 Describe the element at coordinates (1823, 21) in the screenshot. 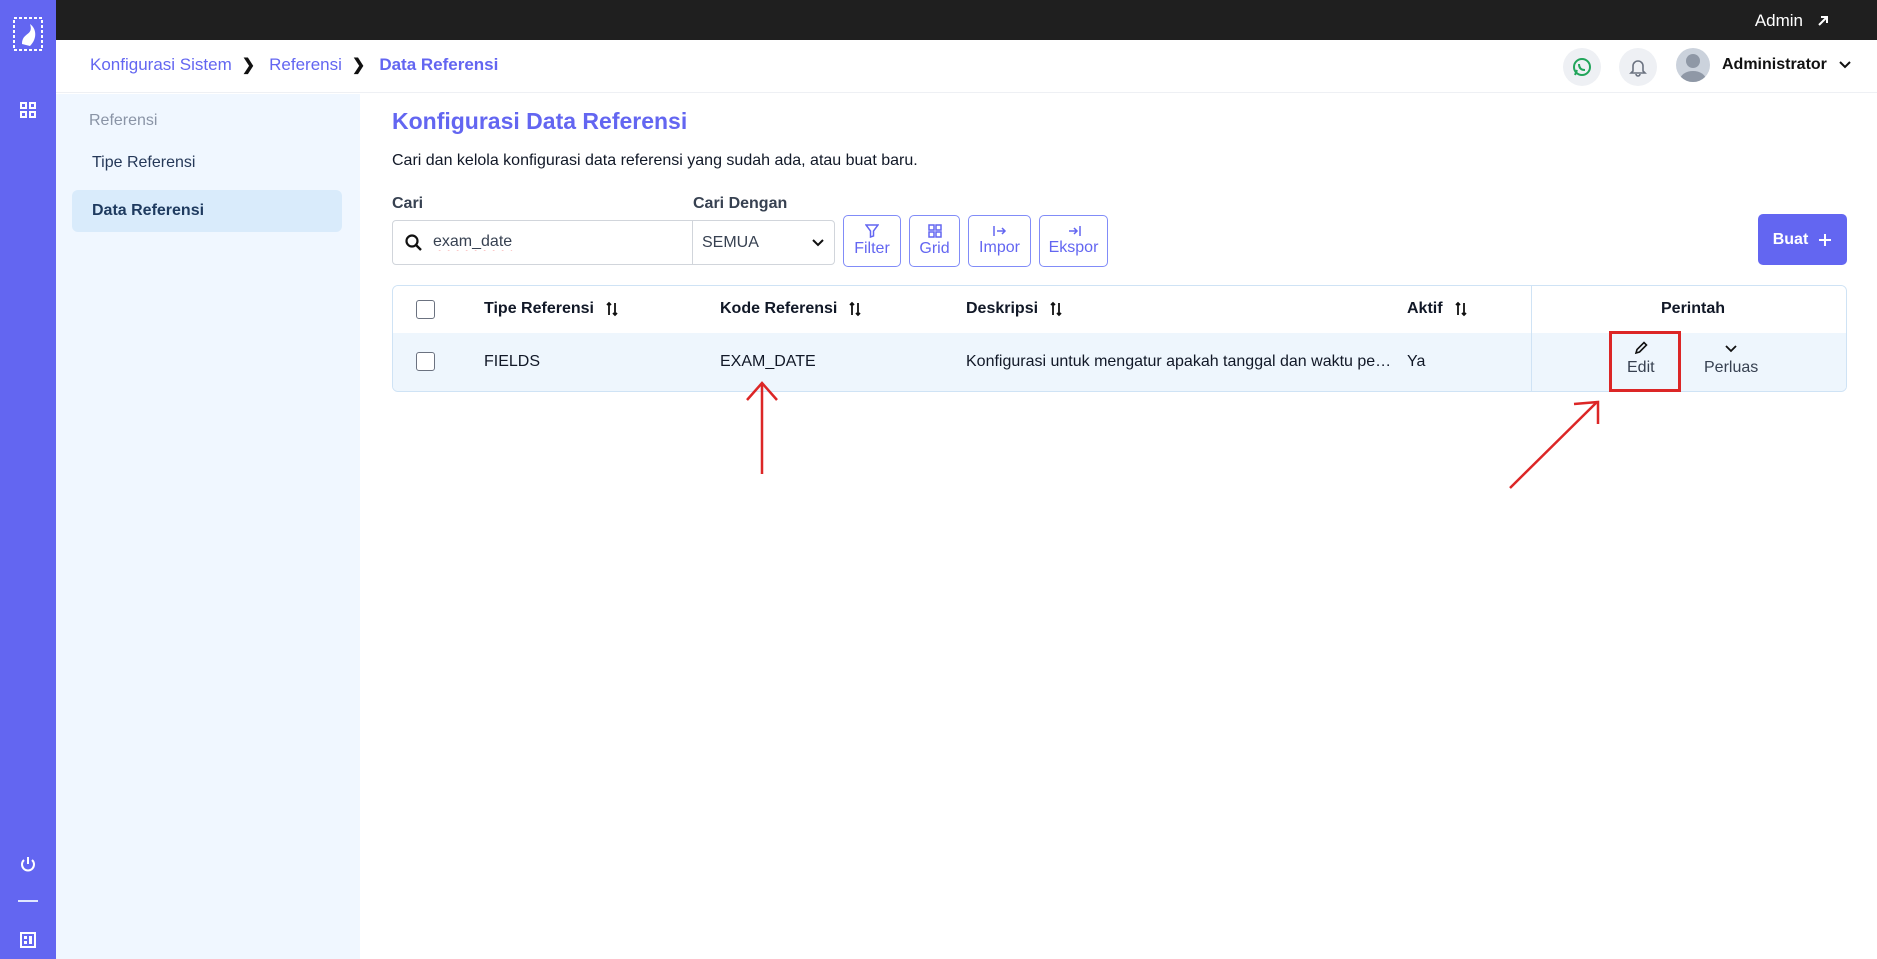

I see `external-arrow-icon` at that location.